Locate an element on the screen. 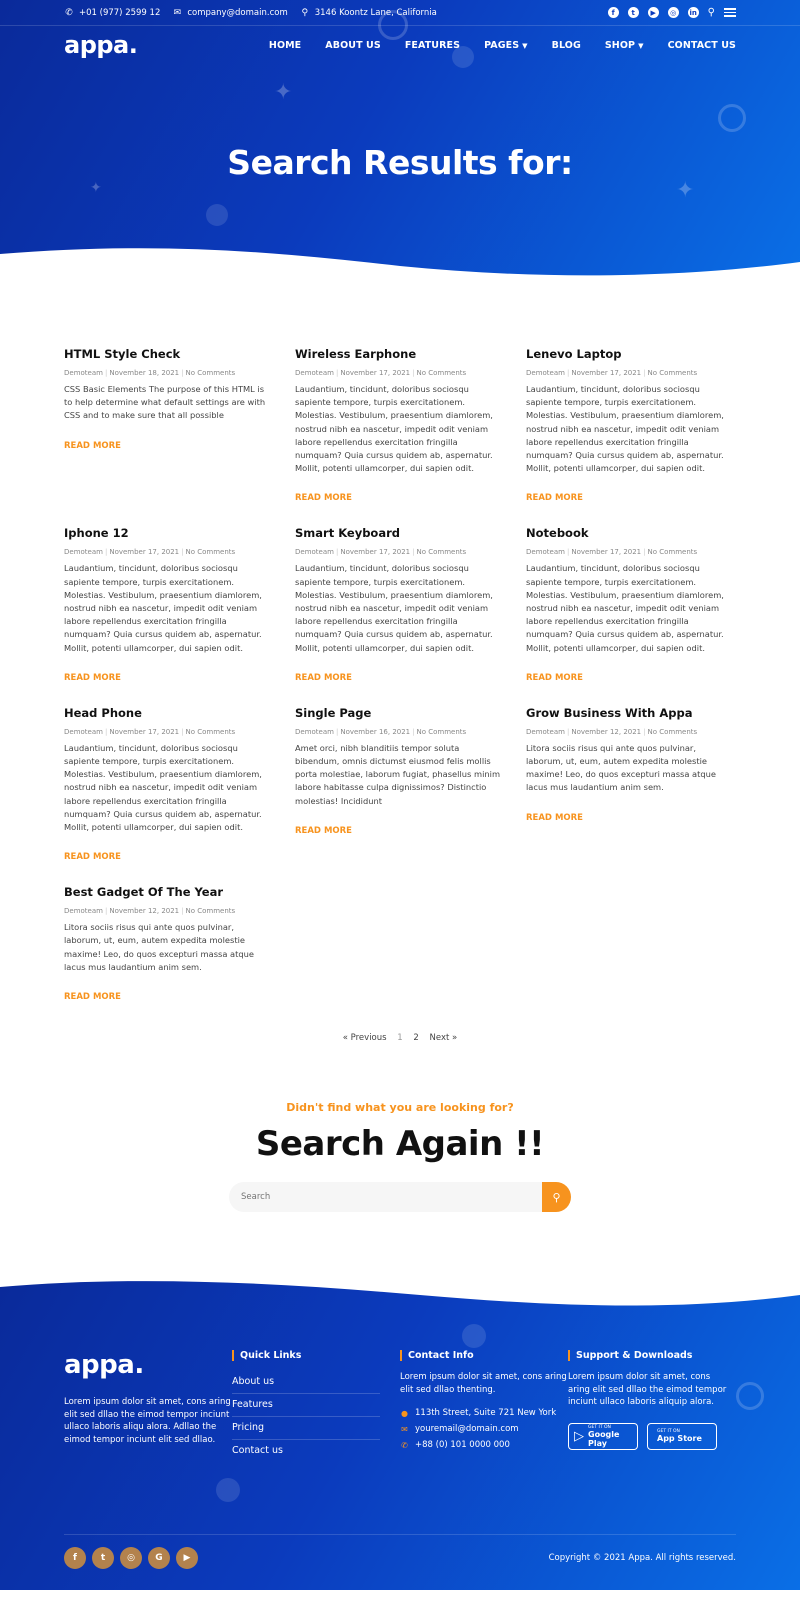 This screenshot has height=1609, width=800. topbar-phone: ✆ +01 (977) 2599 12 is located at coordinates (112, 13).